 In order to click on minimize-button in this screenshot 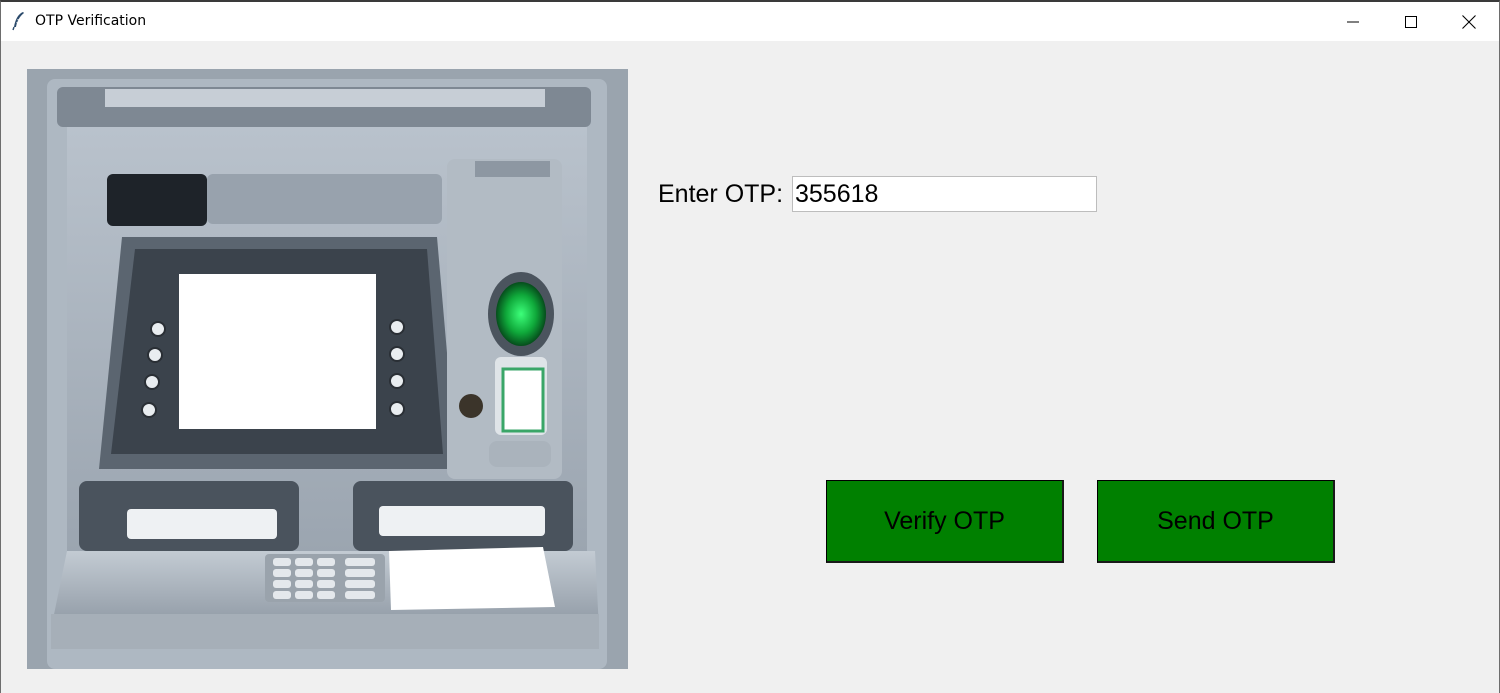, I will do `click(1353, 21)`.